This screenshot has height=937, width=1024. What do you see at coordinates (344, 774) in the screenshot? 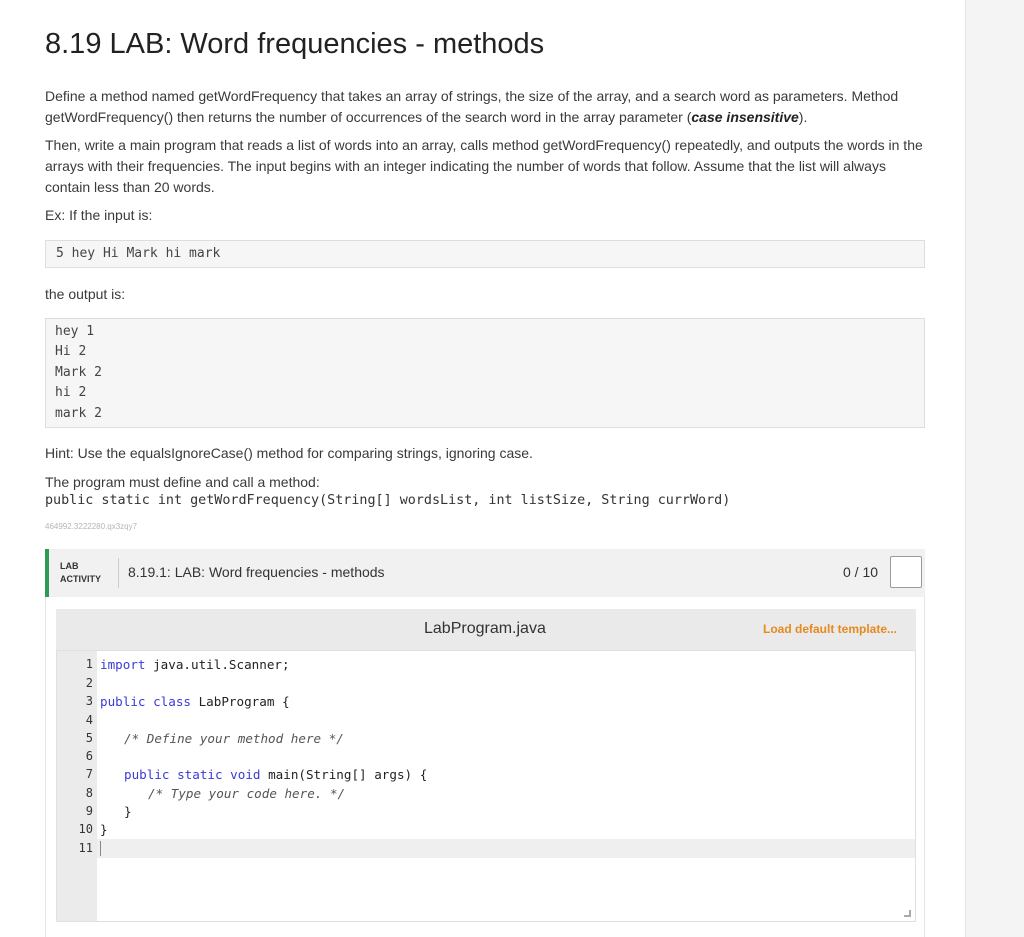
I see `code-text: main(String[] args) {` at bounding box center [344, 774].